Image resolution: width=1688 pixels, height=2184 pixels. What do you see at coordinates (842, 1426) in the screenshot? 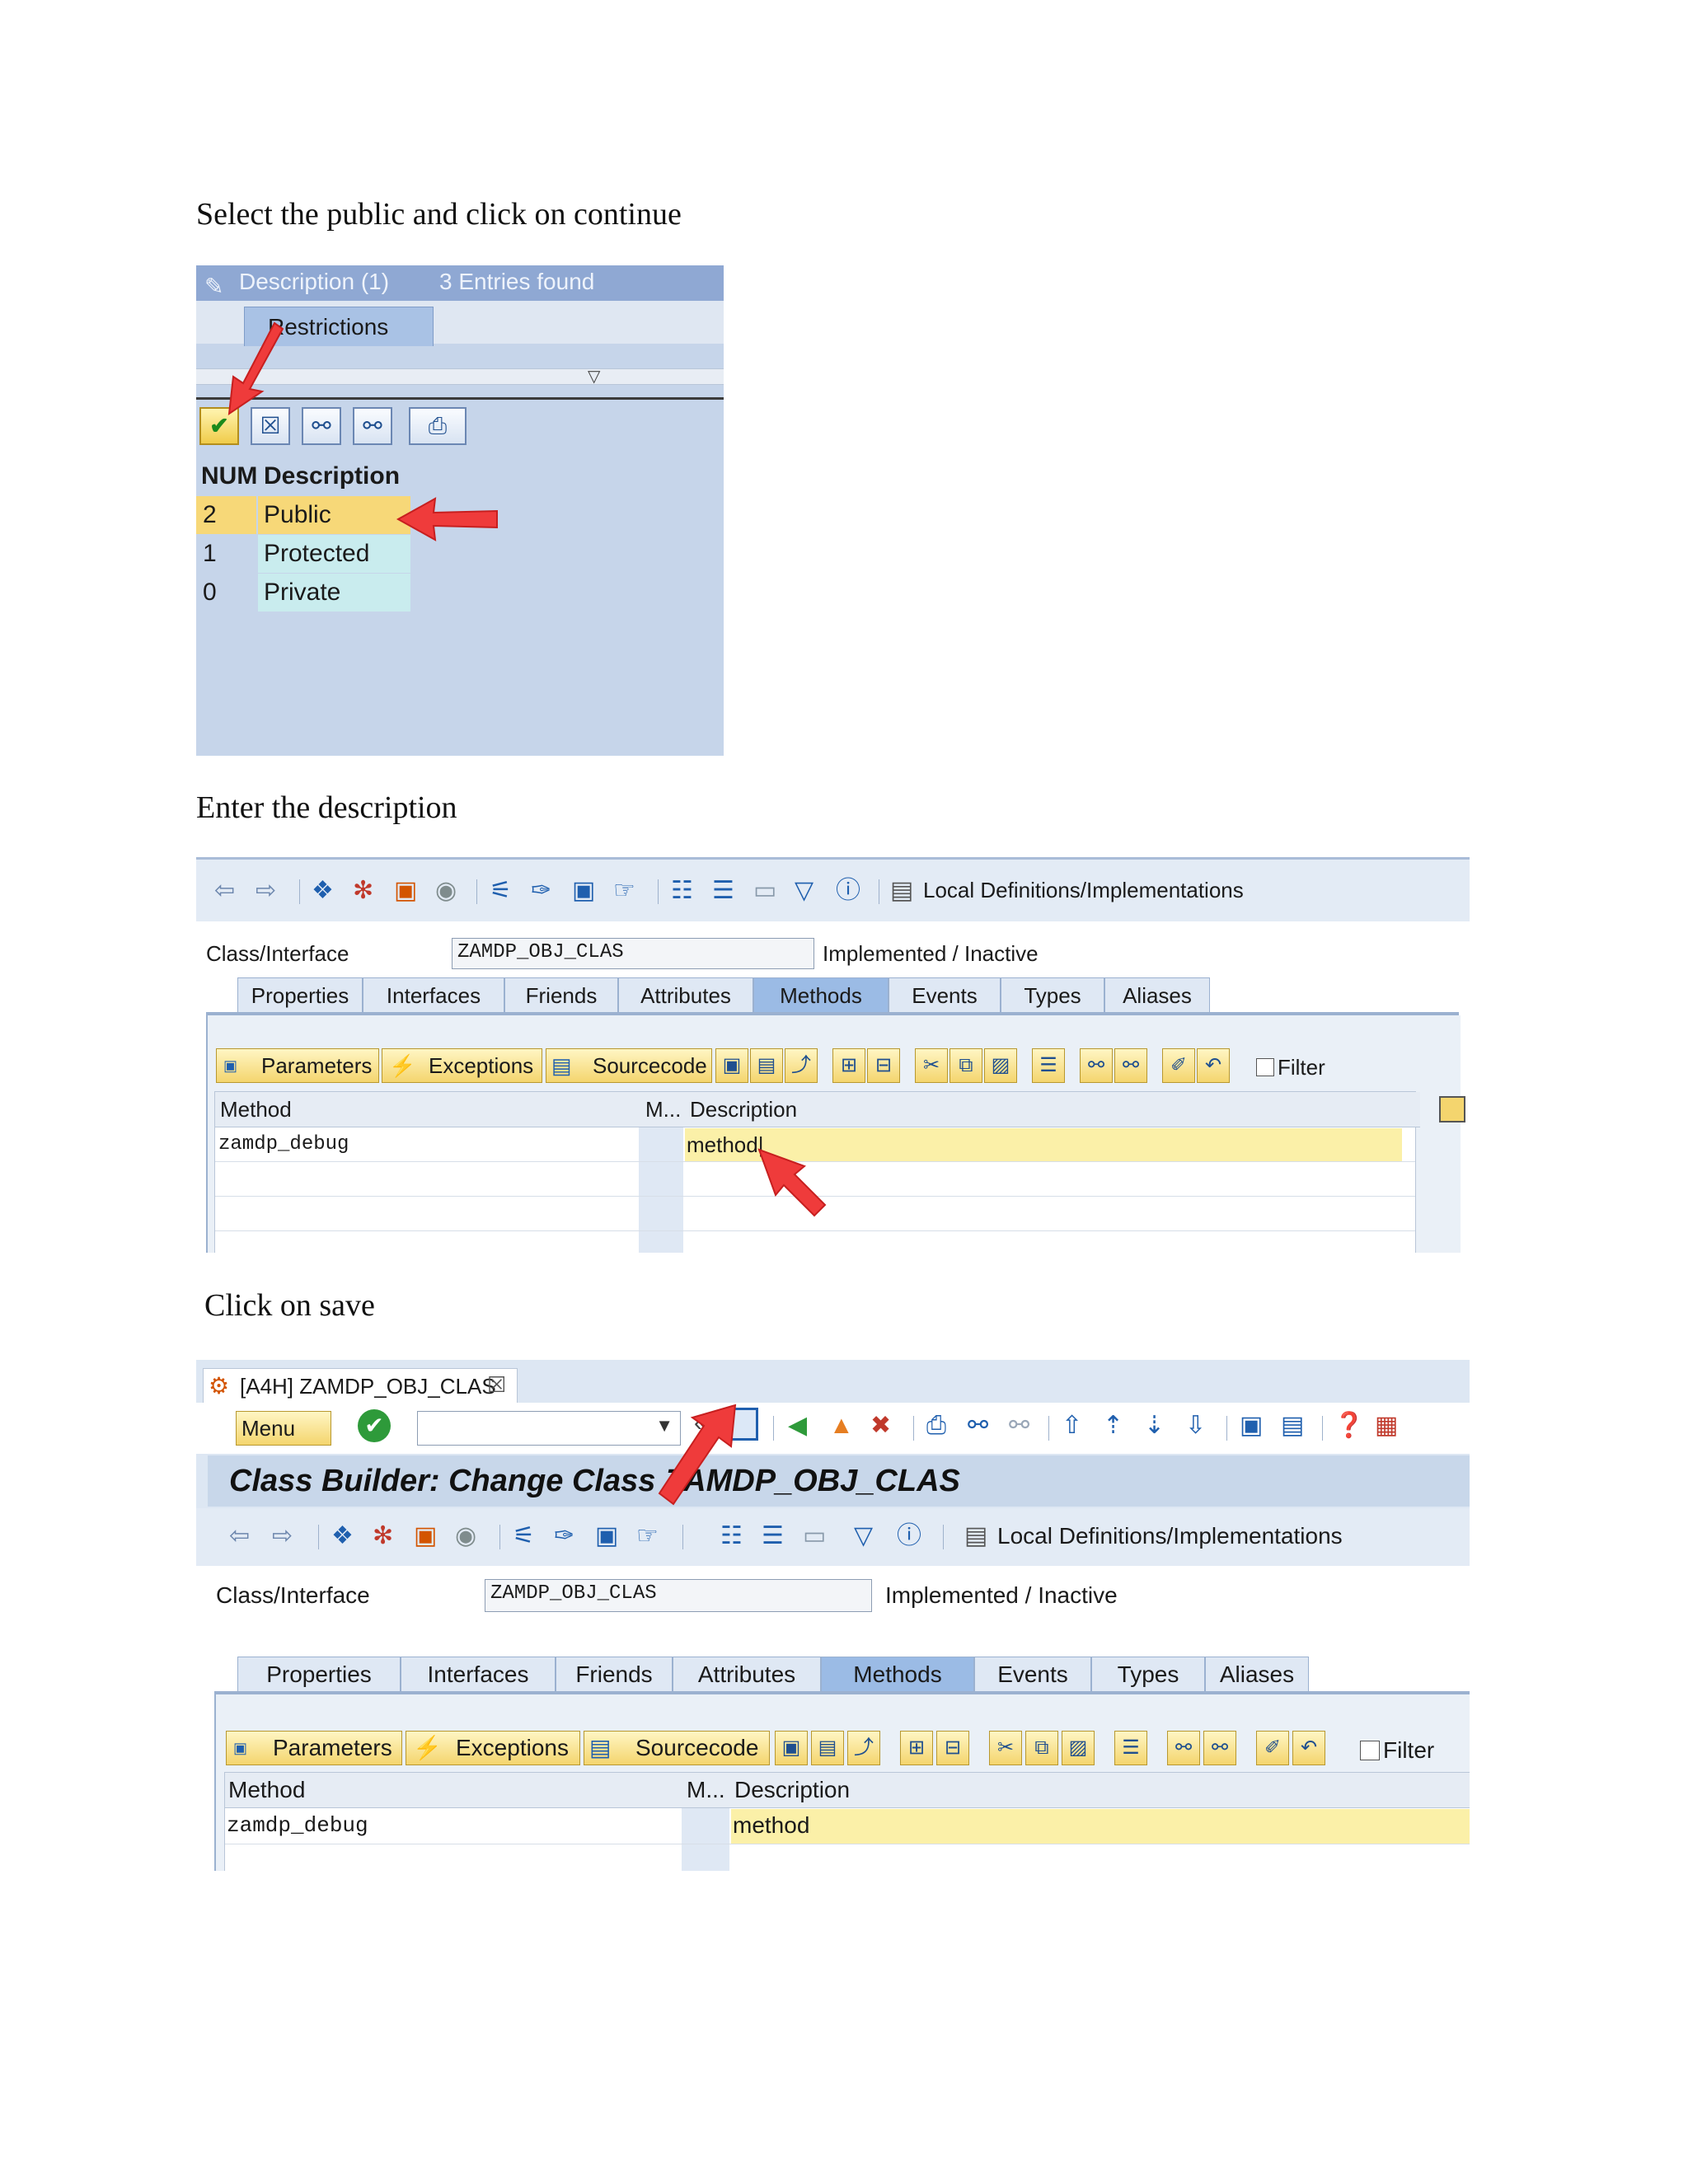
I see `exit-icon: ▲` at bounding box center [842, 1426].